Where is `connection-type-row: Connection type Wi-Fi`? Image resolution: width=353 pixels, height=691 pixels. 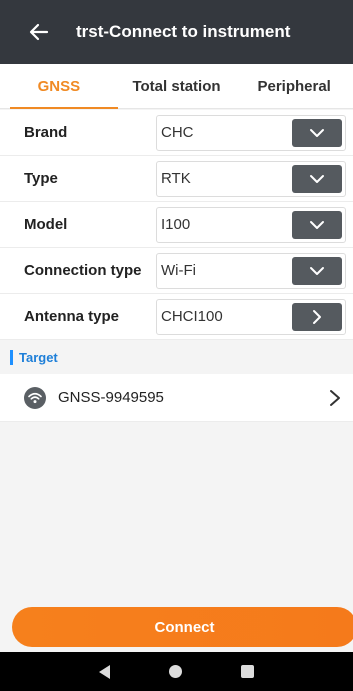 connection-type-row: Connection type Wi-Fi is located at coordinates (176, 271).